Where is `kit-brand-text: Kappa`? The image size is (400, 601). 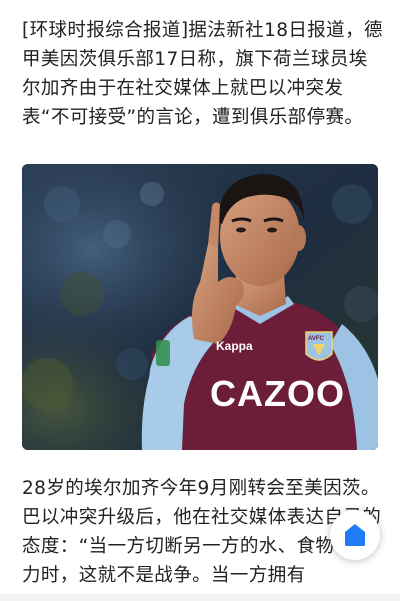 kit-brand-text: Kappa is located at coordinates (234, 346).